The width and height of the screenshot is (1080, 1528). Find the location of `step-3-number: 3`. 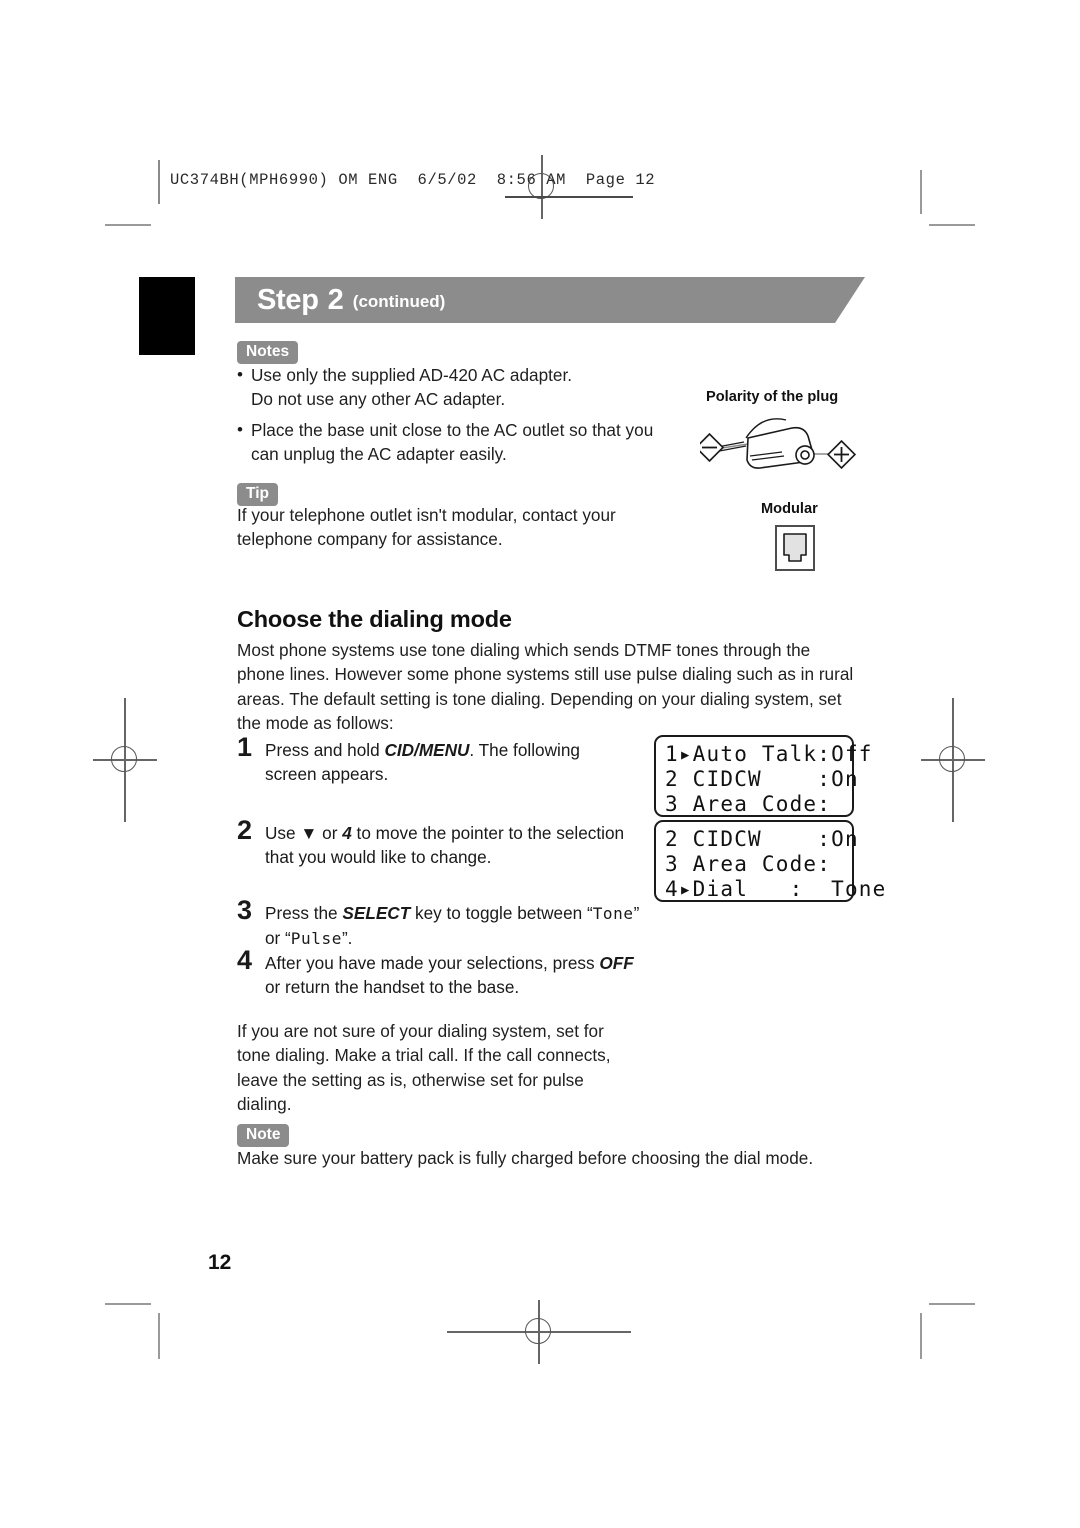

step-3-number: 3 is located at coordinates (244, 910).